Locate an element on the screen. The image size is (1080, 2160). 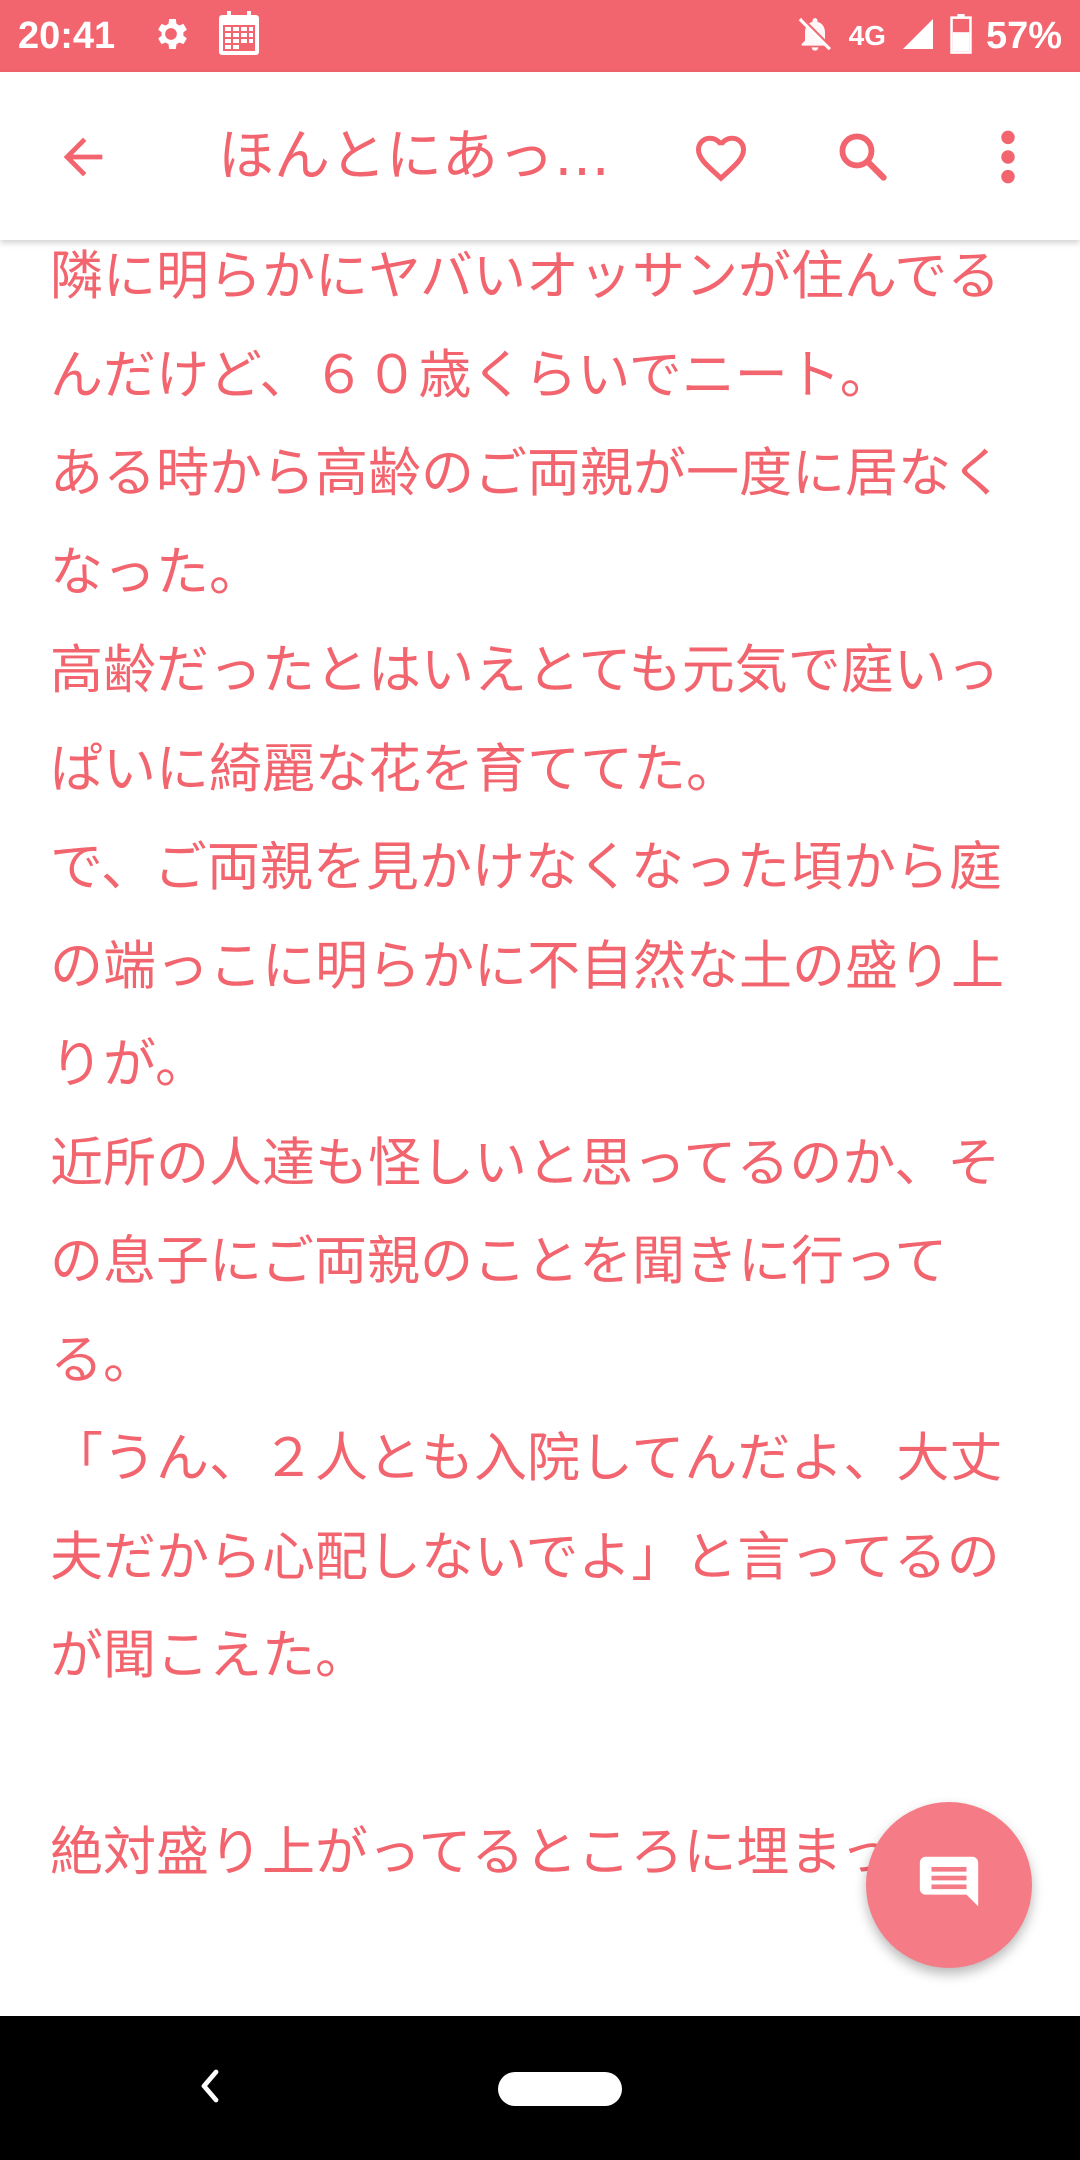
status-time: 20:41 is located at coordinates (67, 35).